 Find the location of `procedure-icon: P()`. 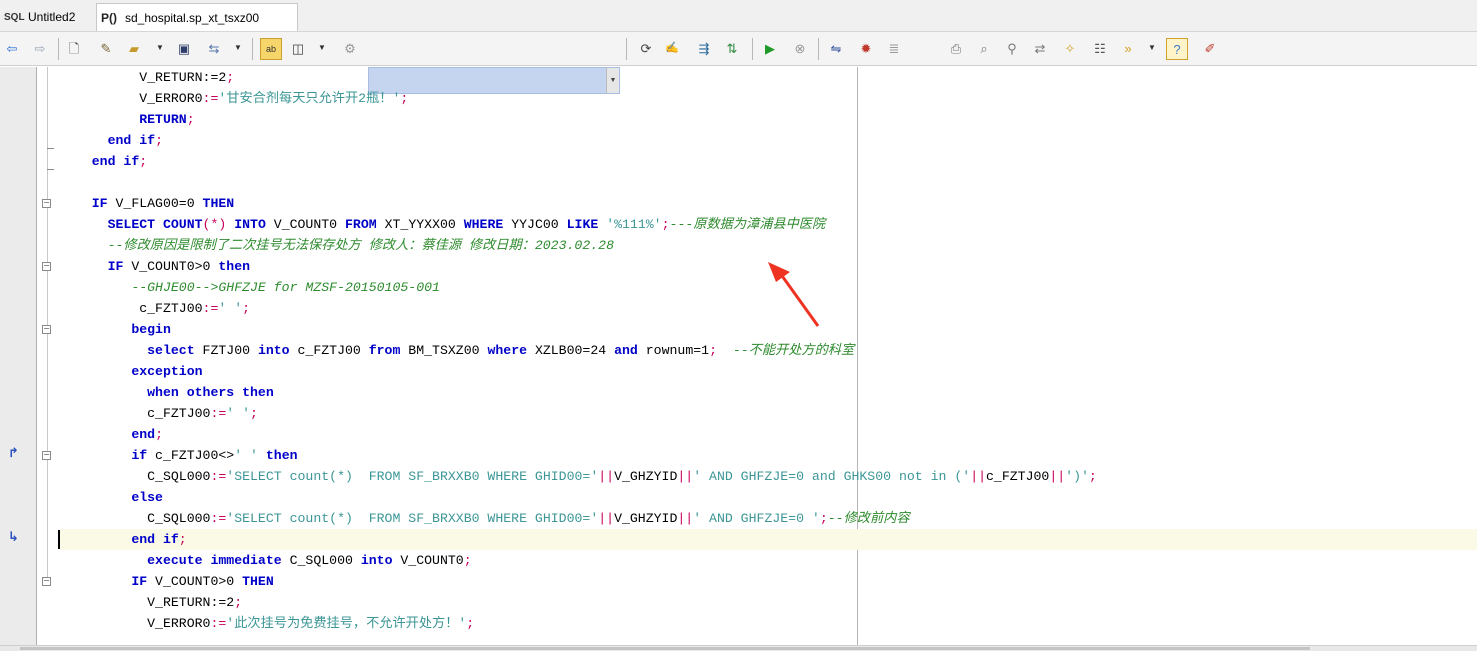

procedure-icon: P() is located at coordinates (109, 17).